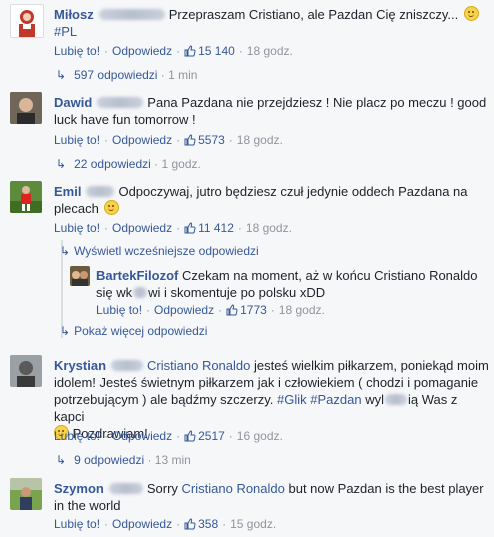 The image size is (494, 537). I want to click on hashtag-link: #PL, so click(65, 31).